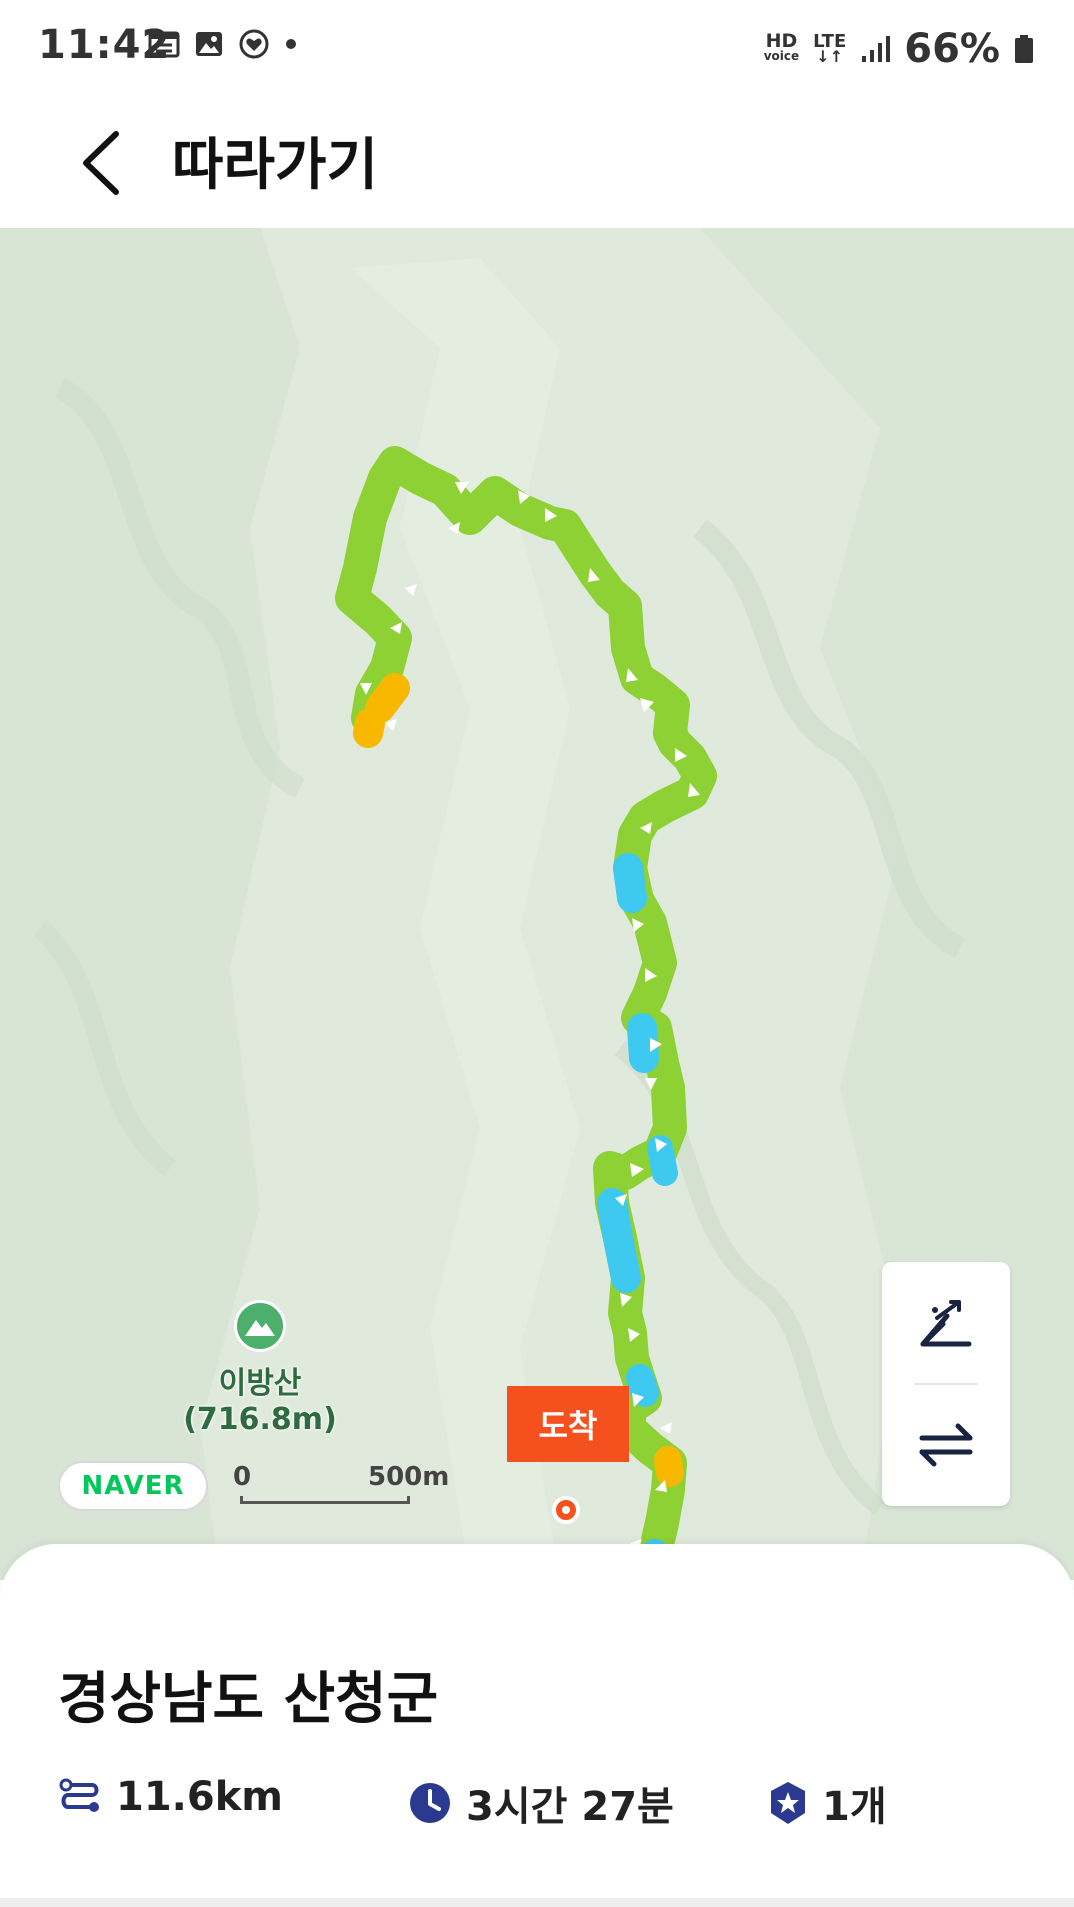 The image size is (1074, 1907). I want to click on gallery-icon, so click(209, 44).